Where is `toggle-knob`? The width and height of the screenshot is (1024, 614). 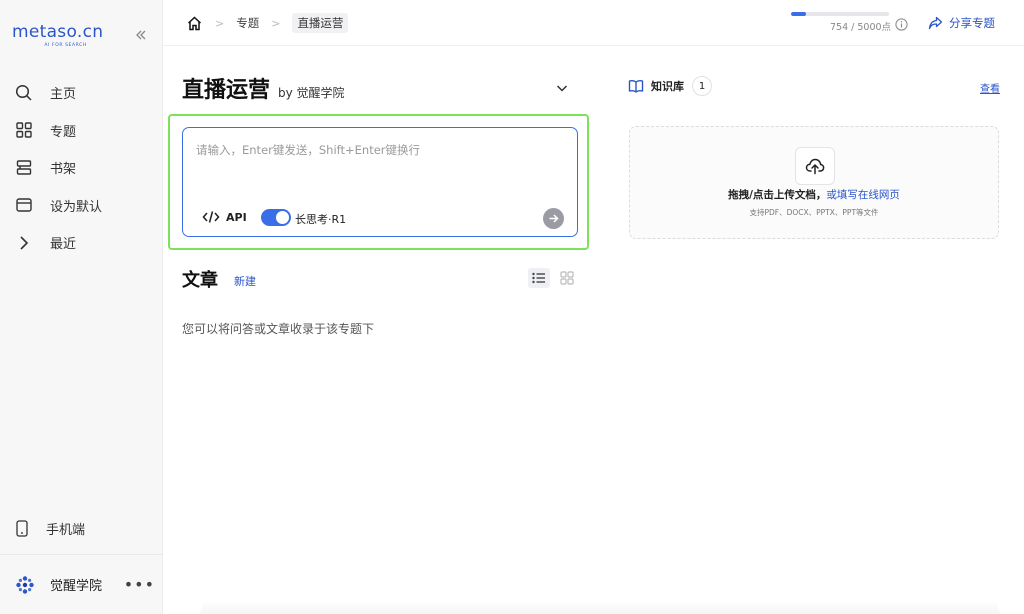
toggle-knob is located at coordinates (282, 217).